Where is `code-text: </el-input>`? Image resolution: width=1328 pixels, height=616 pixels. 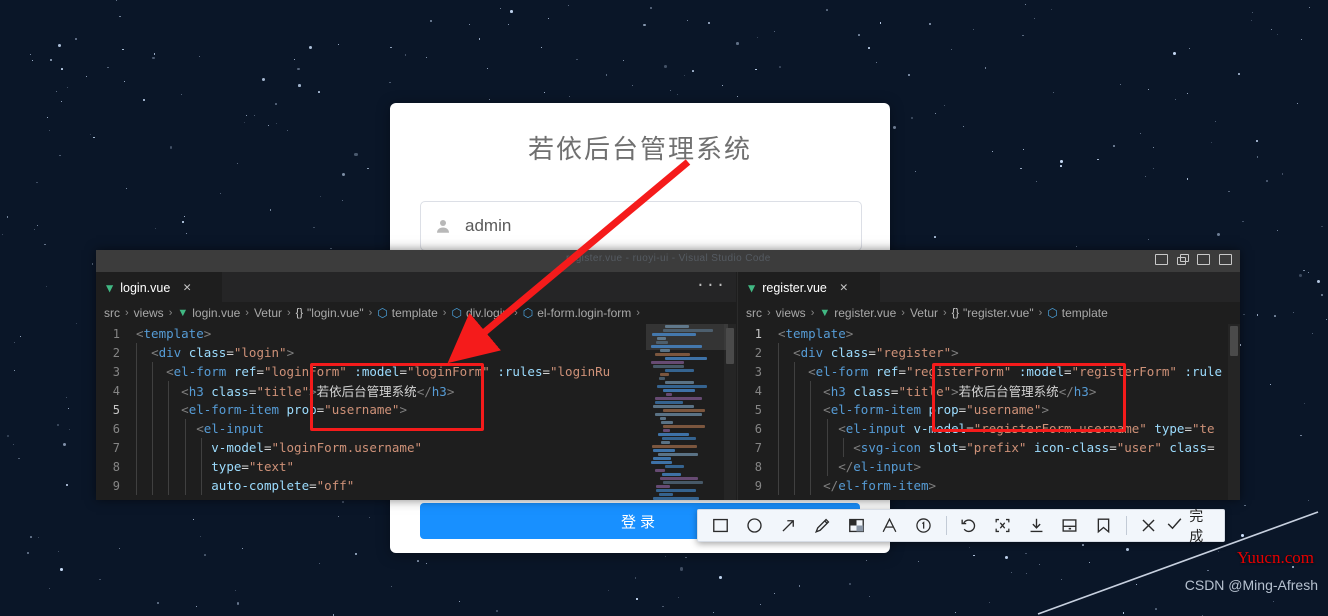
code-text: </el-input> is located at coordinates (880, 466).